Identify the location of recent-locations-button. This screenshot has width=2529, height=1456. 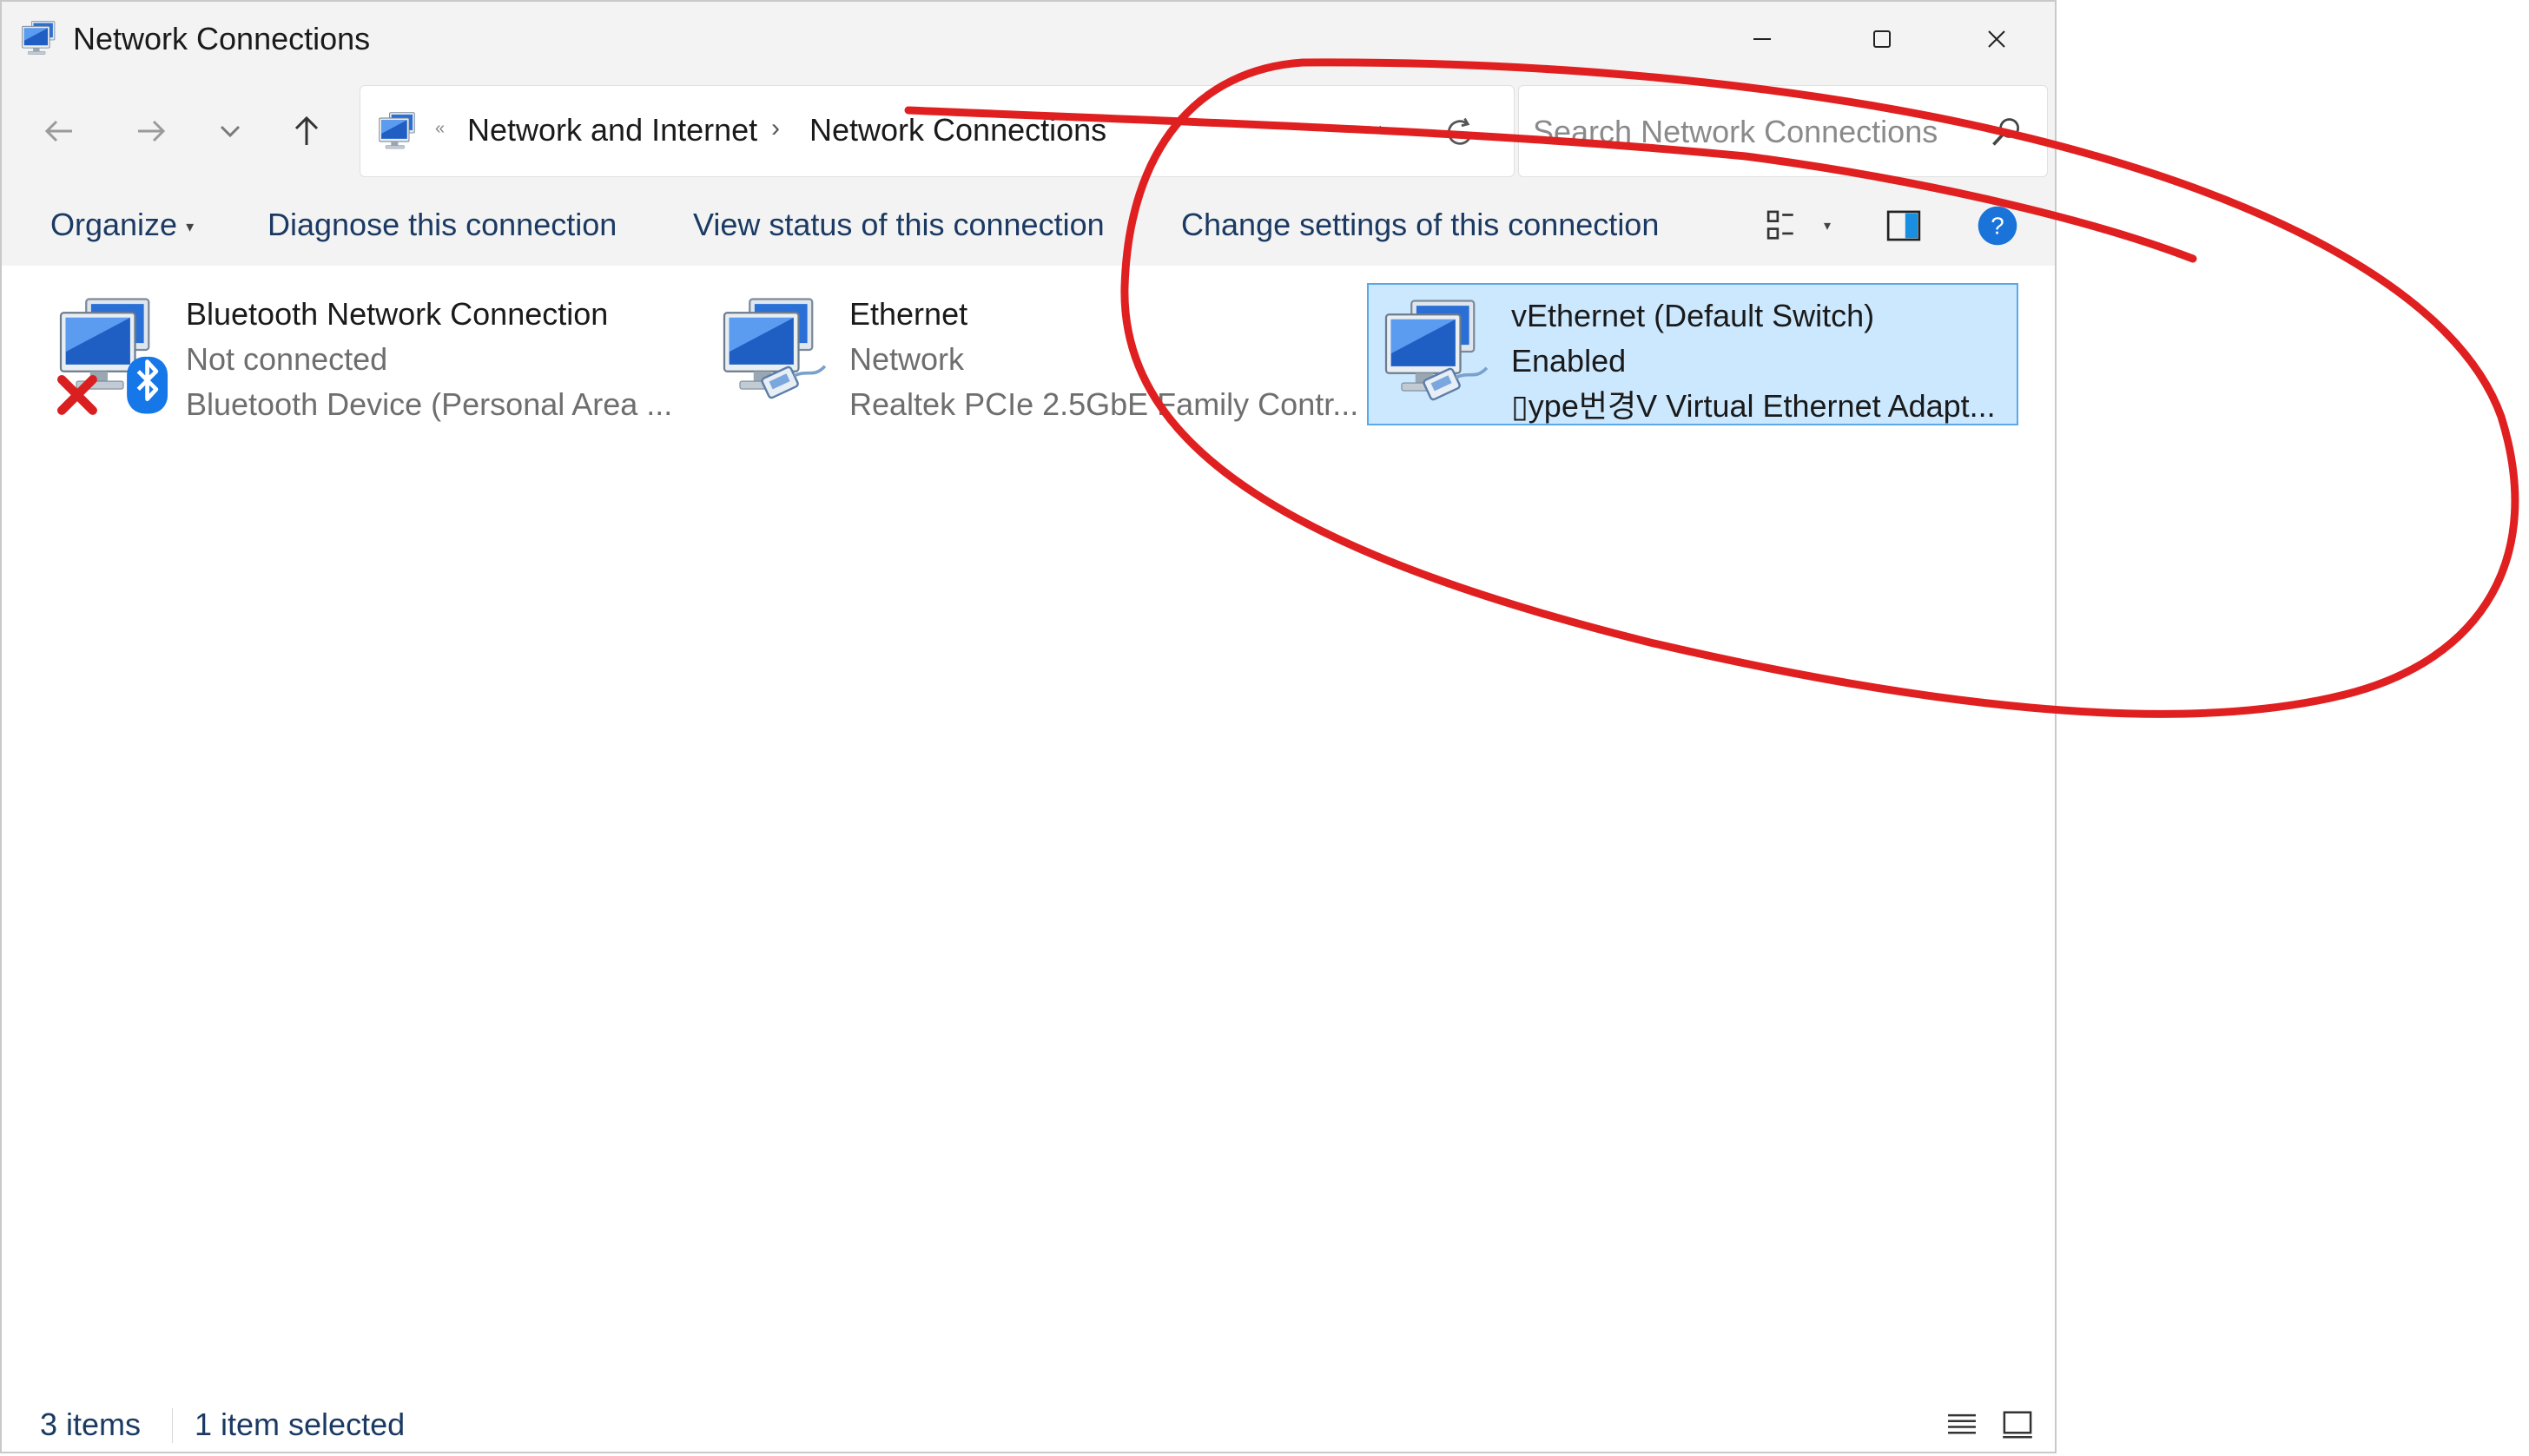
(230, 131).